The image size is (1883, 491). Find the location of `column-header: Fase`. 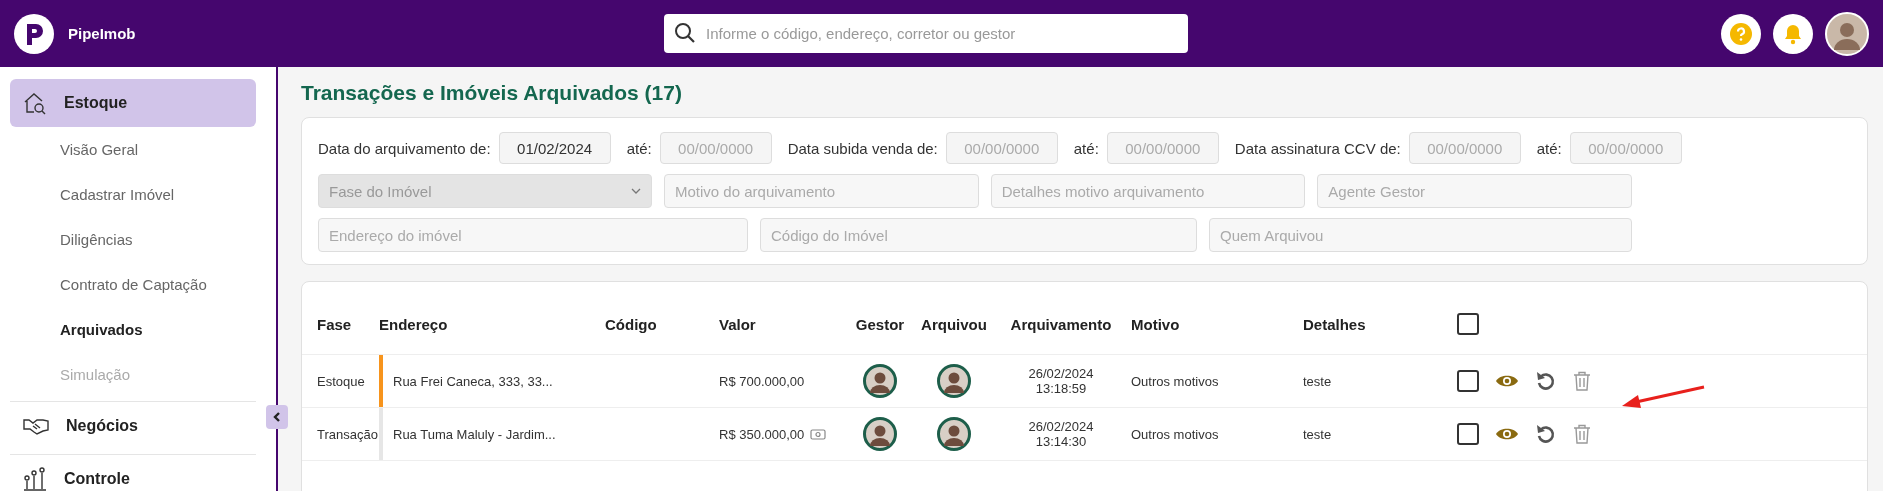

column-header: Fase is located at coordinates (334, 324).